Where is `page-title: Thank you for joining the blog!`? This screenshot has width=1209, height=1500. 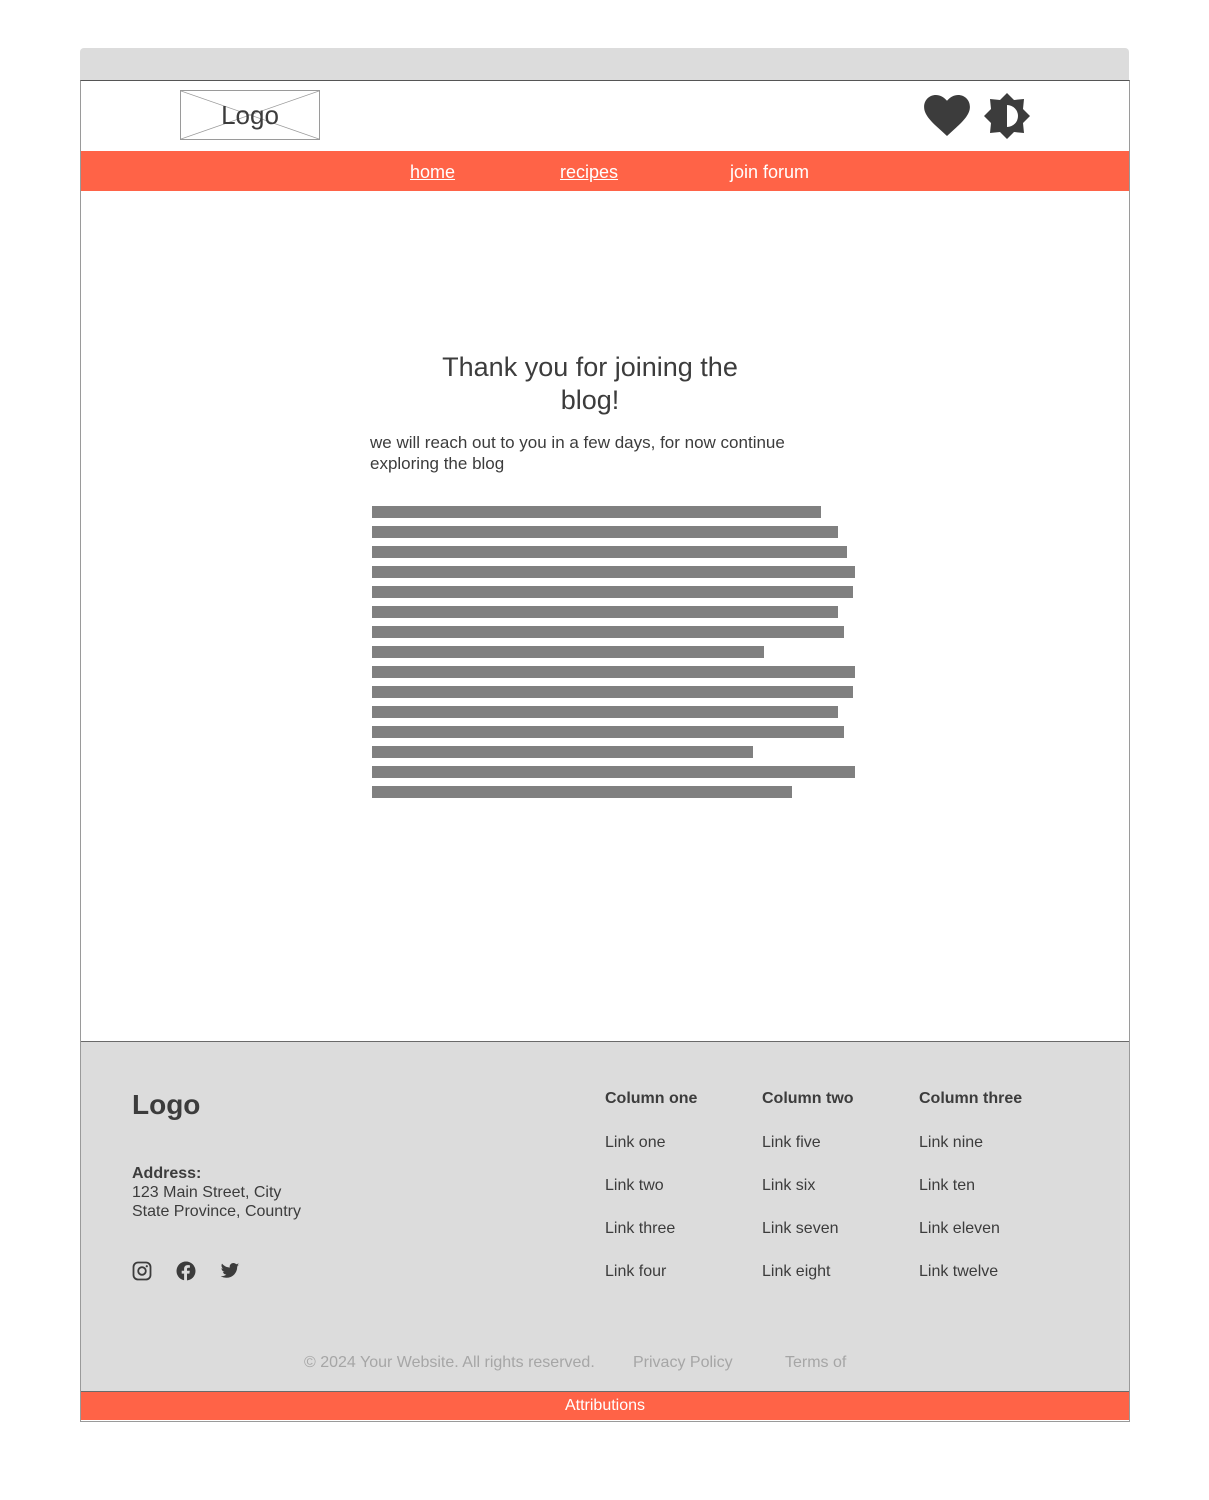 page-title: Thank you for joining the blog! is located at coordinates (590, 383).